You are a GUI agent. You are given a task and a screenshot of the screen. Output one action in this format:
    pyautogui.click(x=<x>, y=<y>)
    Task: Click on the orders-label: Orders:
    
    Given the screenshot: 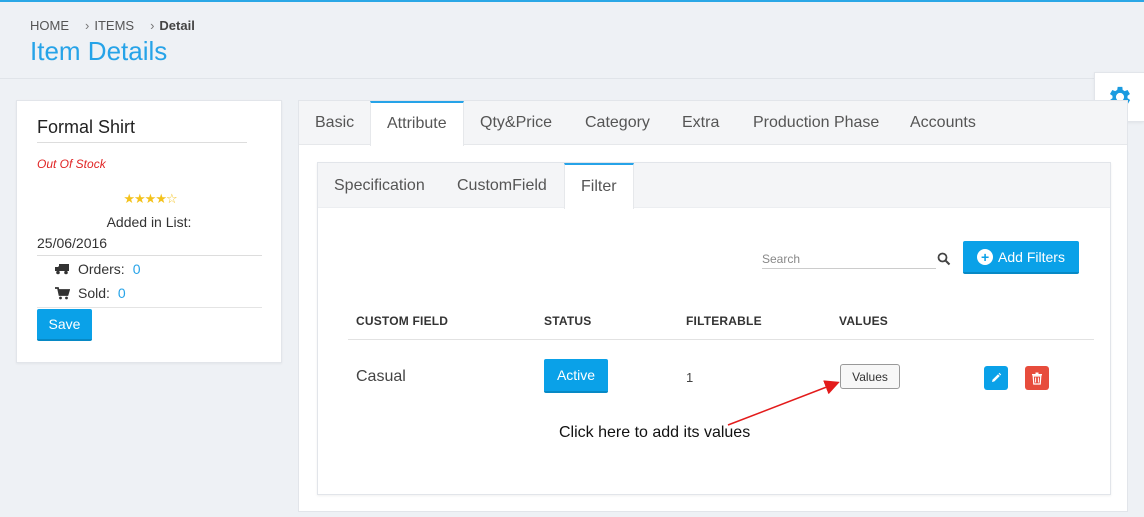 What is the action you would take?
    pyautogui.click(x=101, y=269)
    